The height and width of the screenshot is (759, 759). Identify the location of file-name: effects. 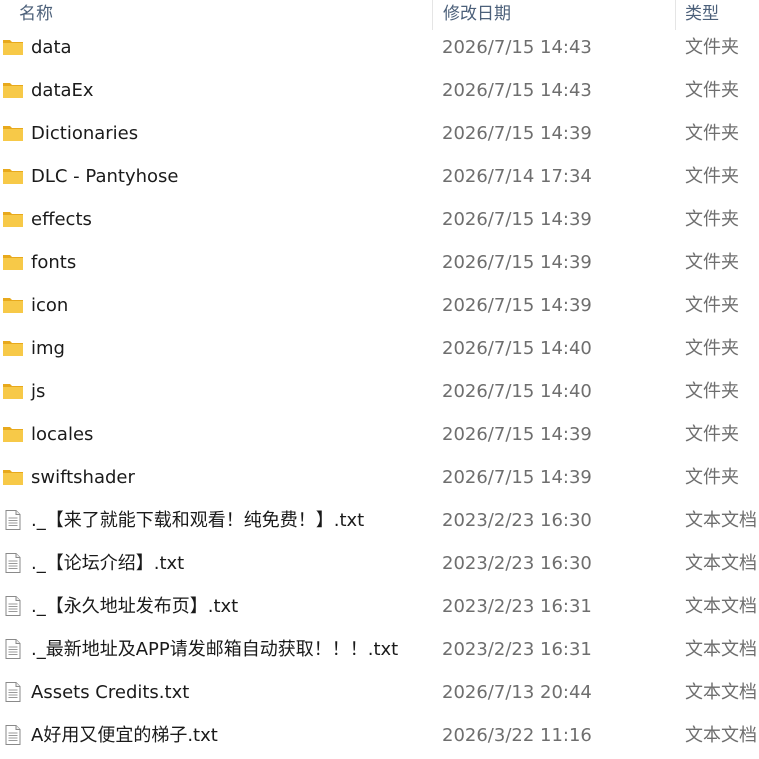
(61, 219).